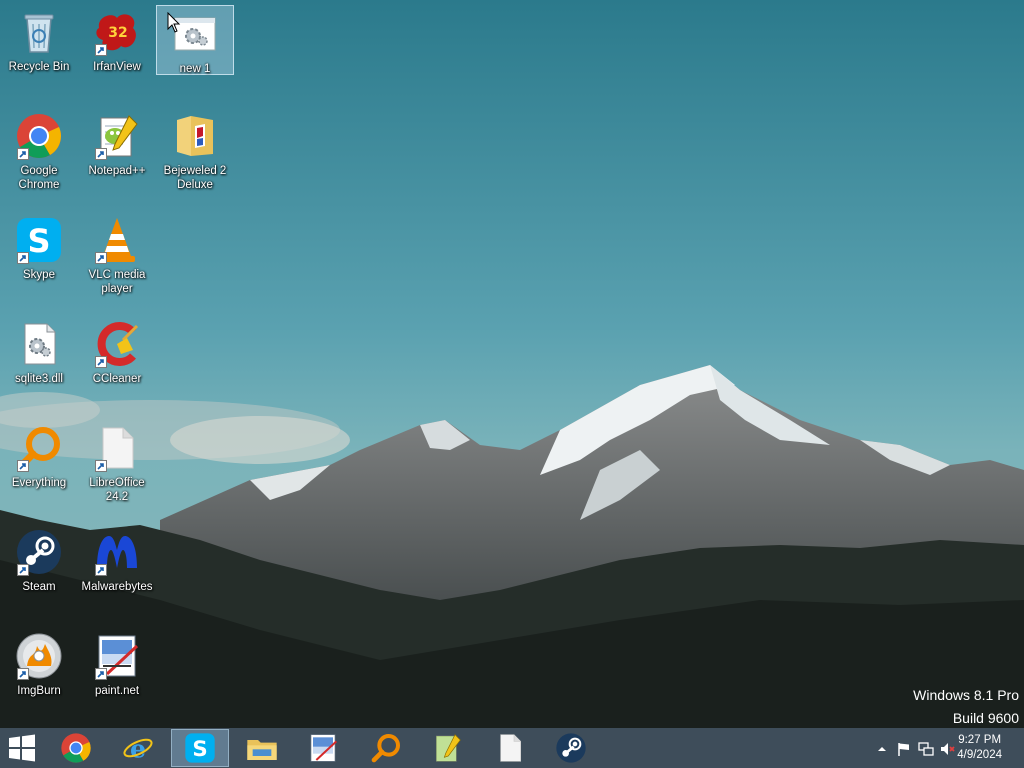  I want to click on desktop-icon-imgburn: ImgBurn, so click(39, 678).